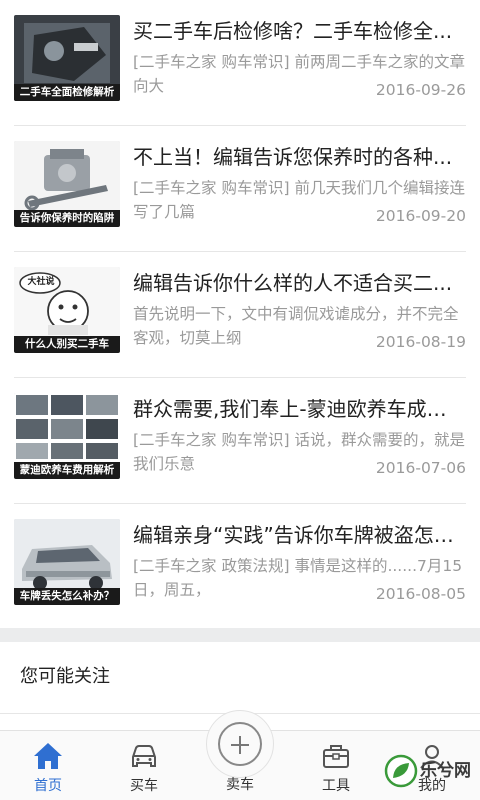 Image resolution: width=480 pixels, height=800 pixels. Describe the element at coordinates (67, 218) in the screenshot. I see `thumbnail-caption: 告诉你保养时的陷阱` at that location.